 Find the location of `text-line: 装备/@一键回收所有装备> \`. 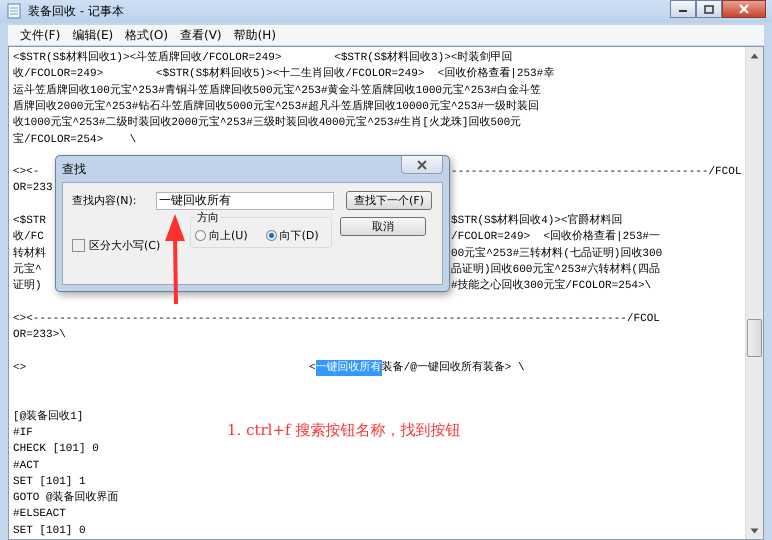

text-line: 装备/@一键回收所有装备> \ is located at coordinates (453, 368).